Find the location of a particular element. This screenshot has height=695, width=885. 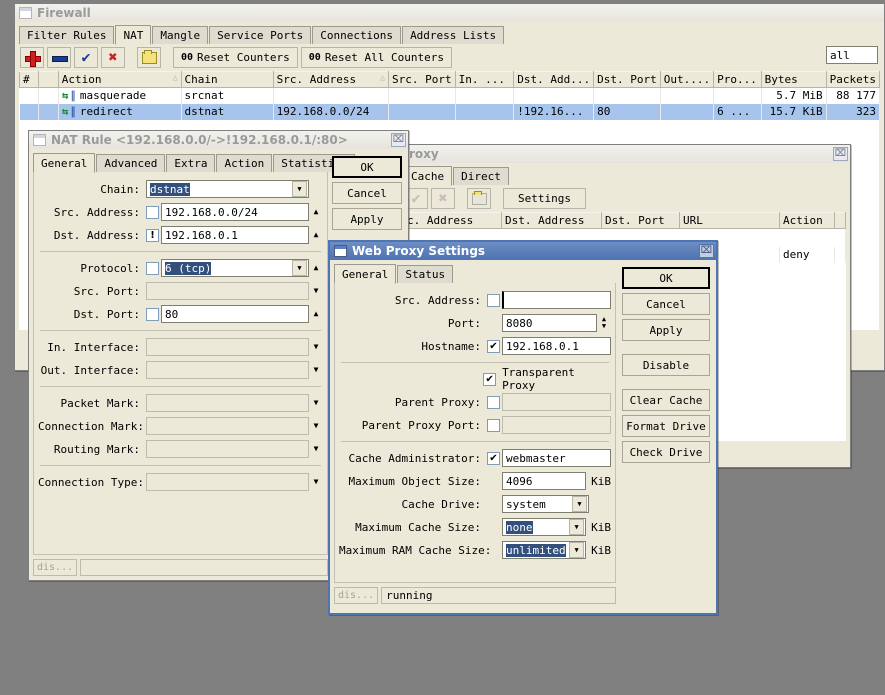

col-url: URL is located at coordinates (729, 220).